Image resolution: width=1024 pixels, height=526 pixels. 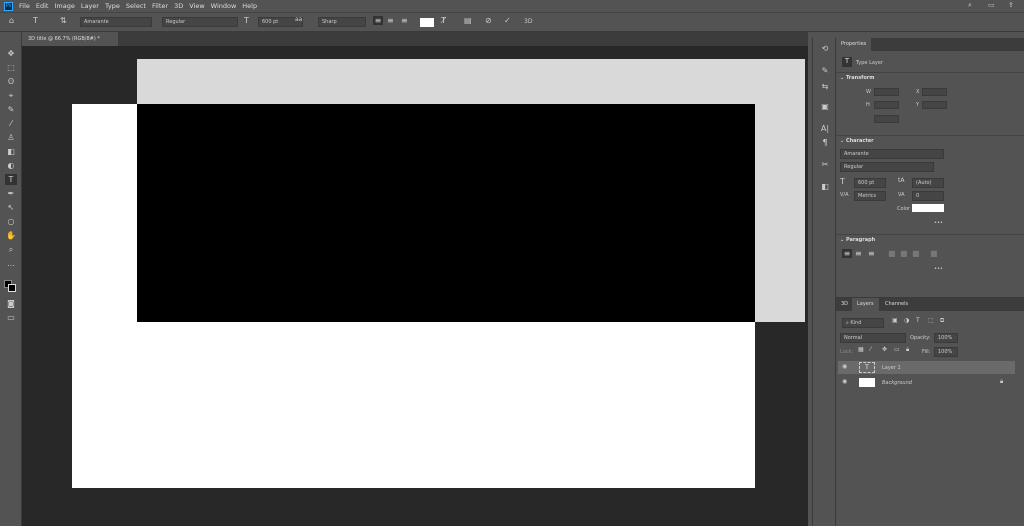 I want to click on text-orientation-icon: ⇅, so click(x=63, y=20).